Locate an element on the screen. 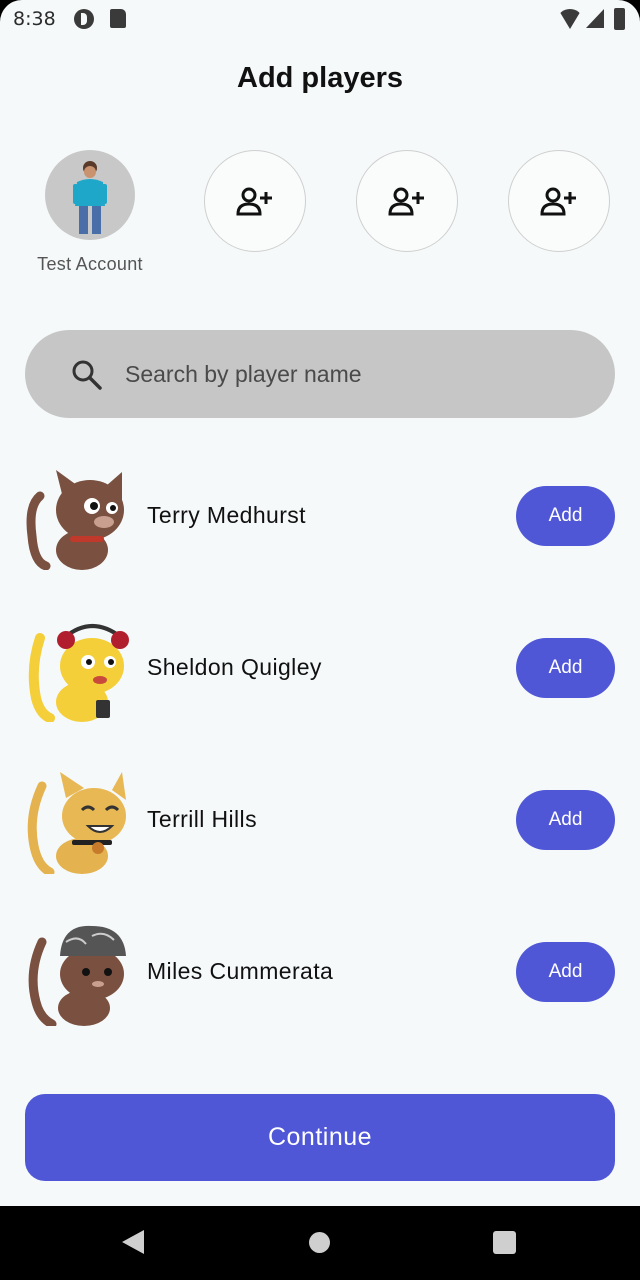  avatar is located at coordinates (90, 195).